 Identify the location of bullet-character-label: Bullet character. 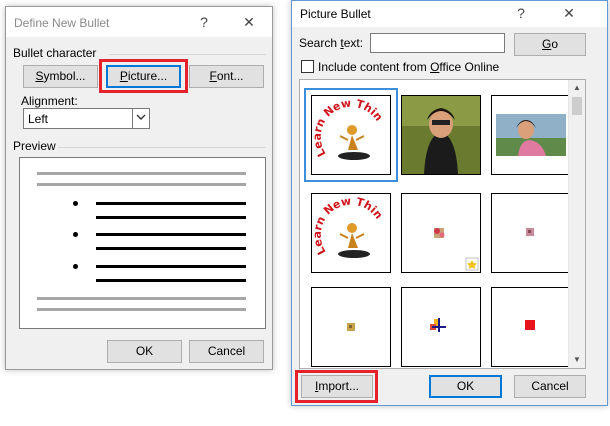
(55, 53).